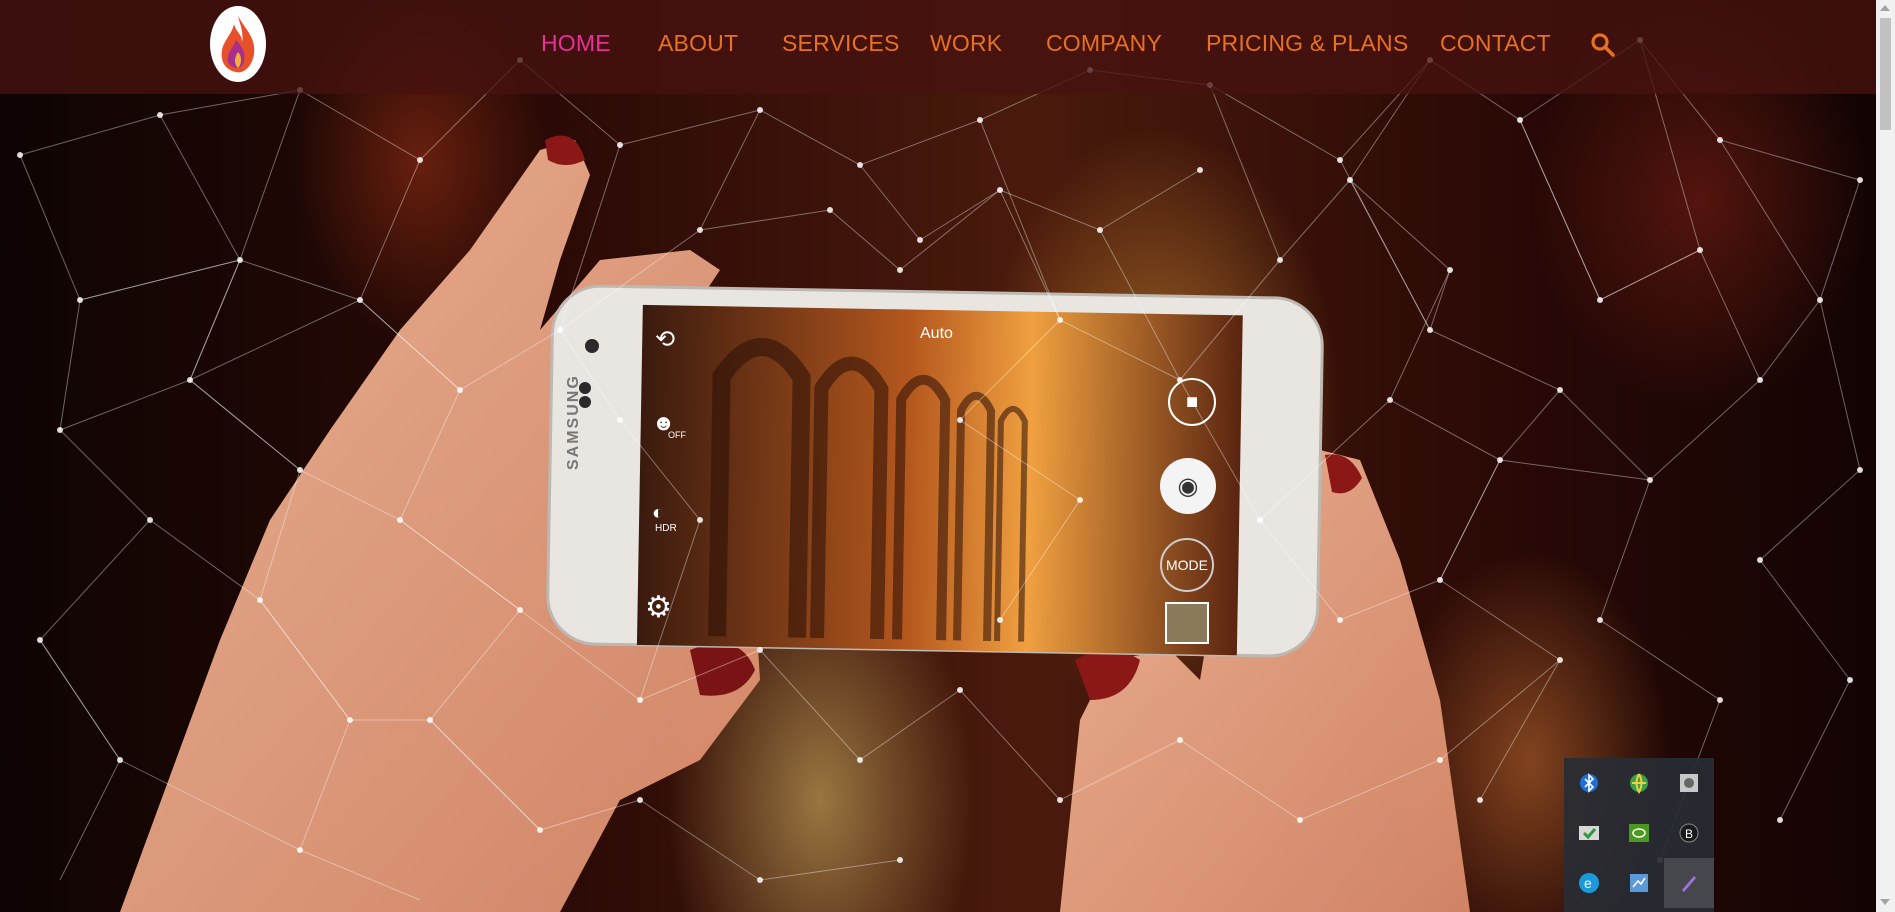 The width and height of the screenshot is (1895, 912). Describe the element at coordinates (1589, 833) in the screenshot. I see `security-check-icon` at that location.